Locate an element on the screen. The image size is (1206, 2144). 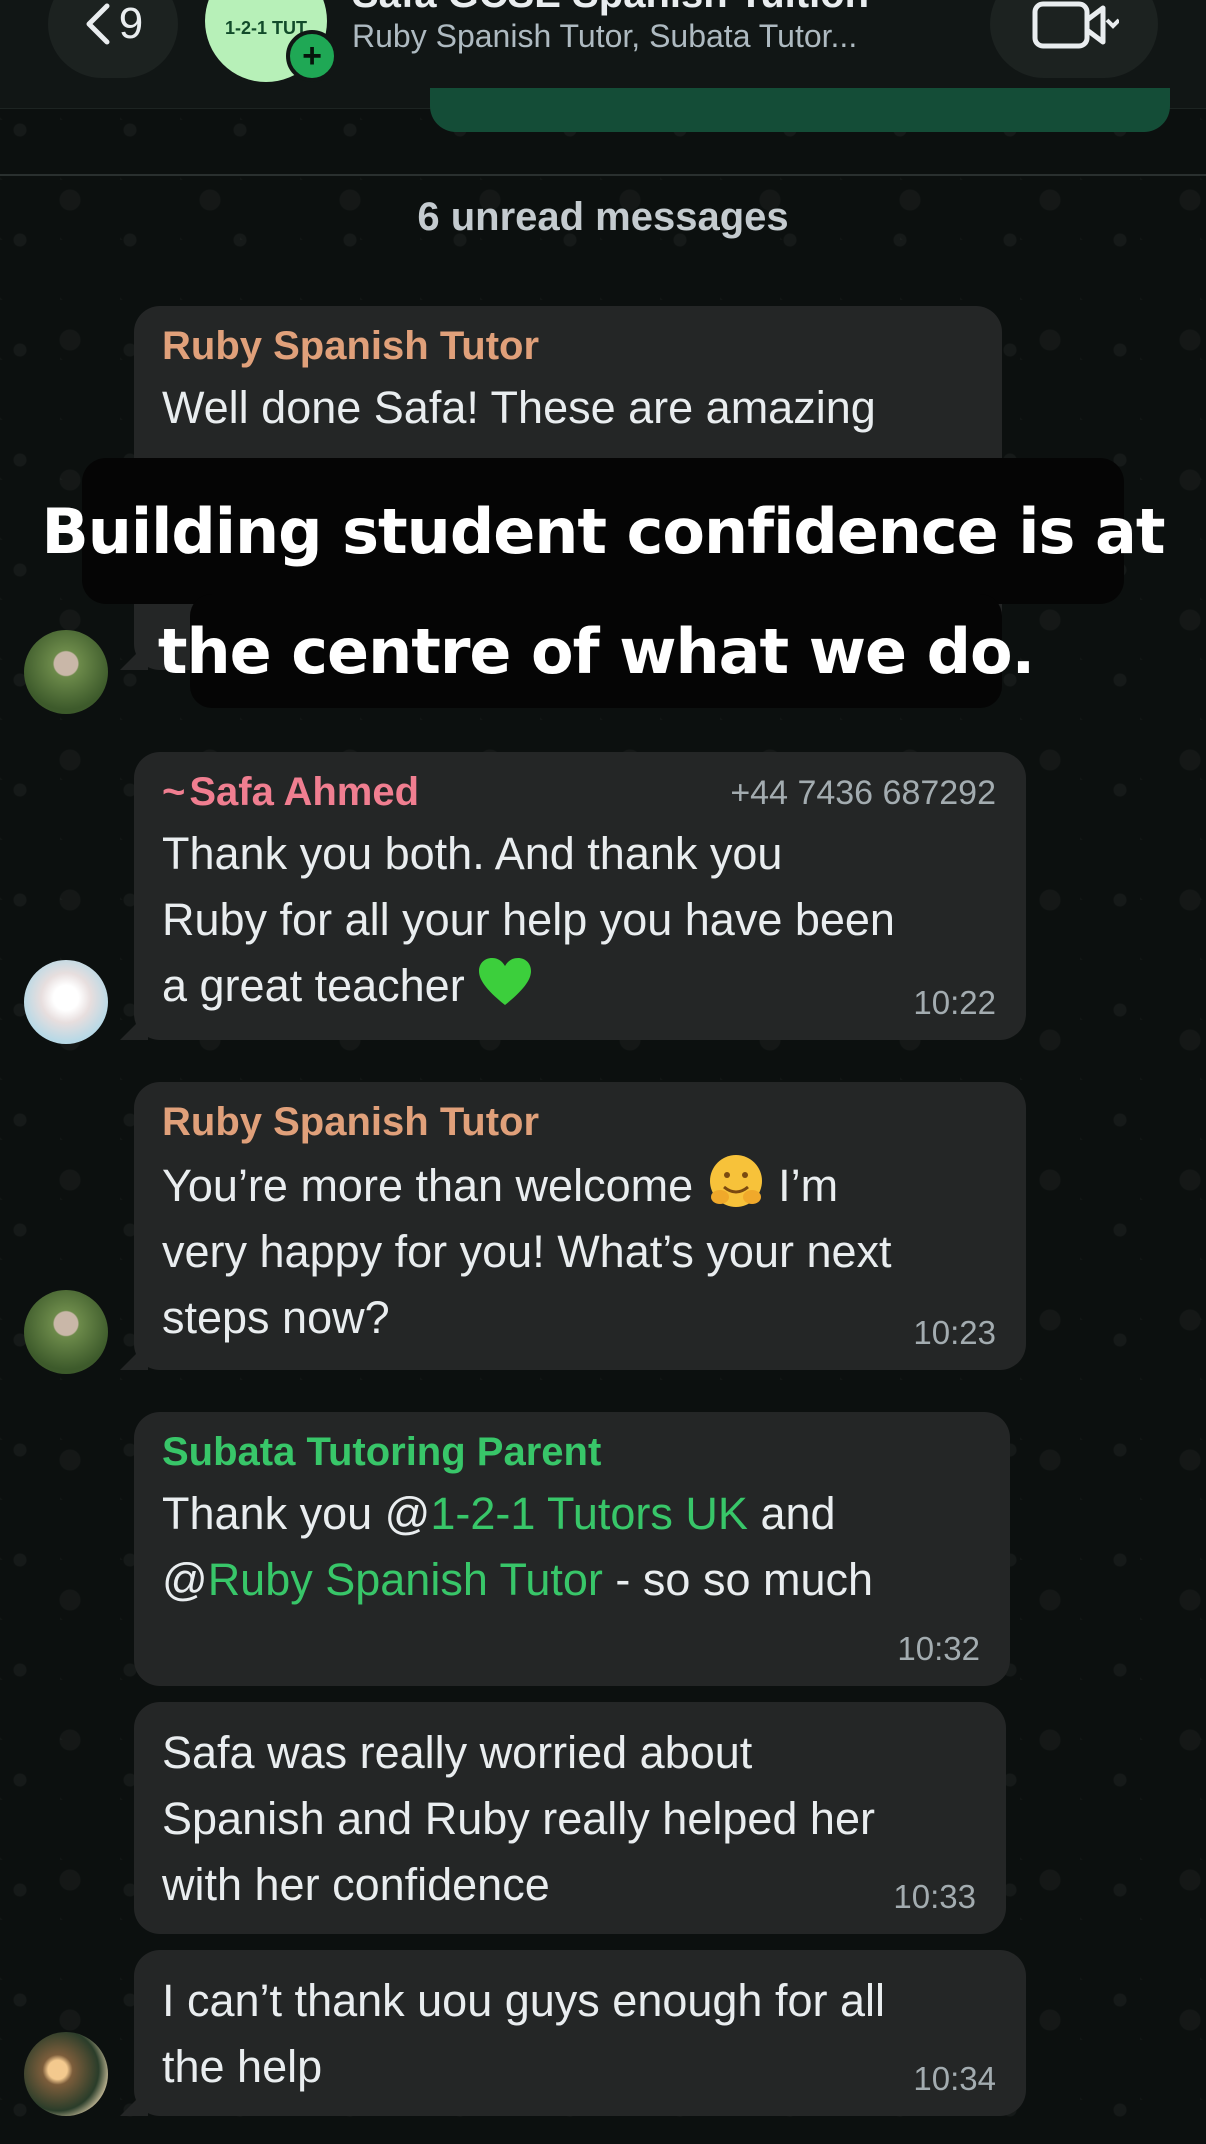
mention-link: 1-2-1 Tutors UK is located at coordinates (589, 1513).